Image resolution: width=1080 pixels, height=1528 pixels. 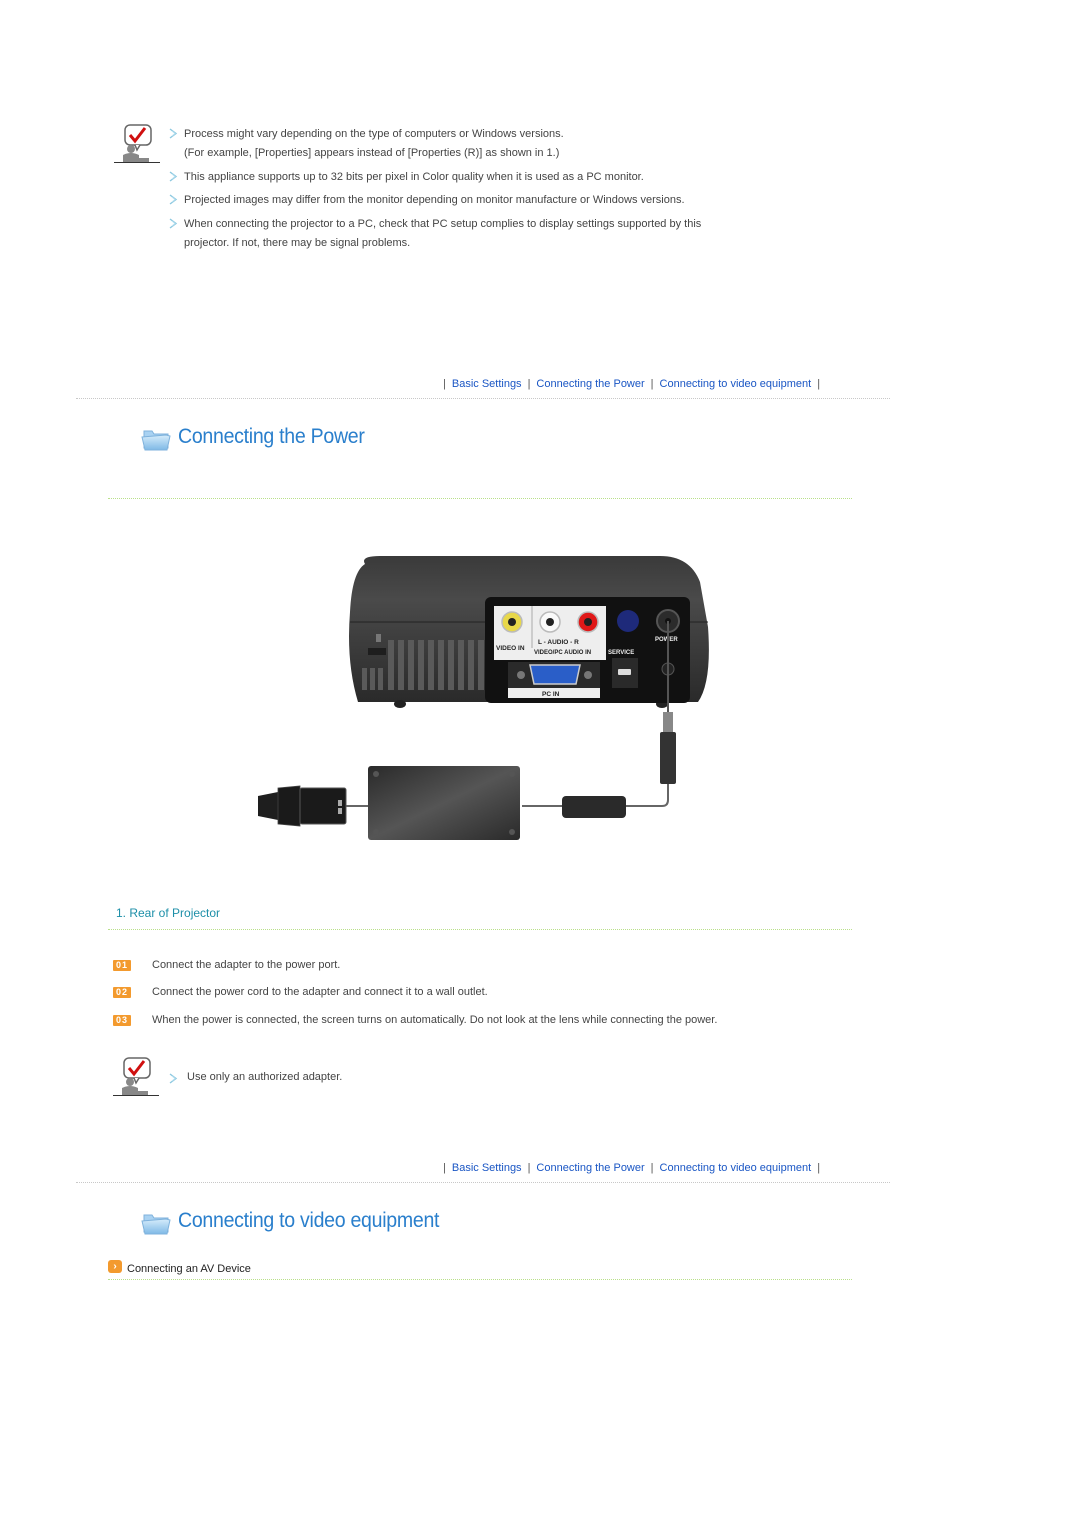 What do you see at coordinates (122, 1020) in the screenshot?
I see `step-number-badge: 03` at bounding box center [122, 1020].